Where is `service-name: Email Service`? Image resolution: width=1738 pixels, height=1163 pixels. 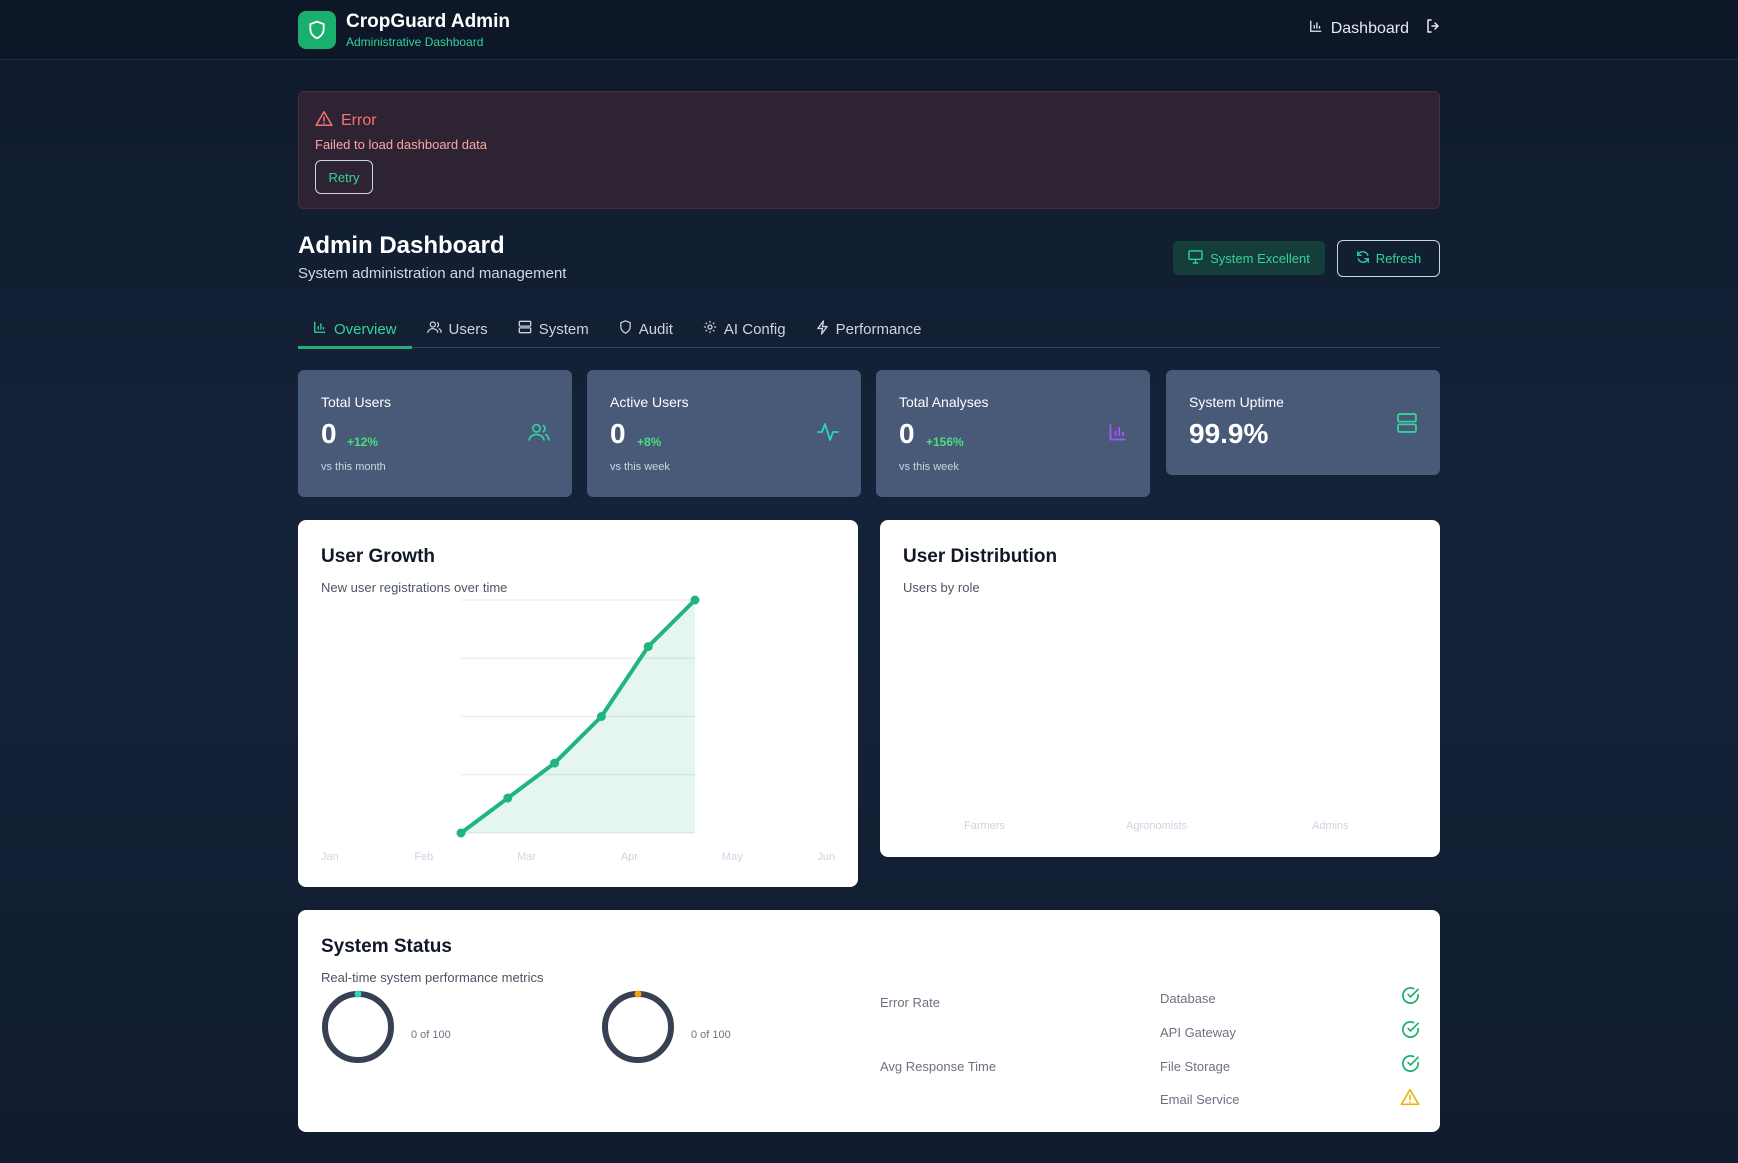
service-name: Email Service is located at coordinates (1200, 1099).